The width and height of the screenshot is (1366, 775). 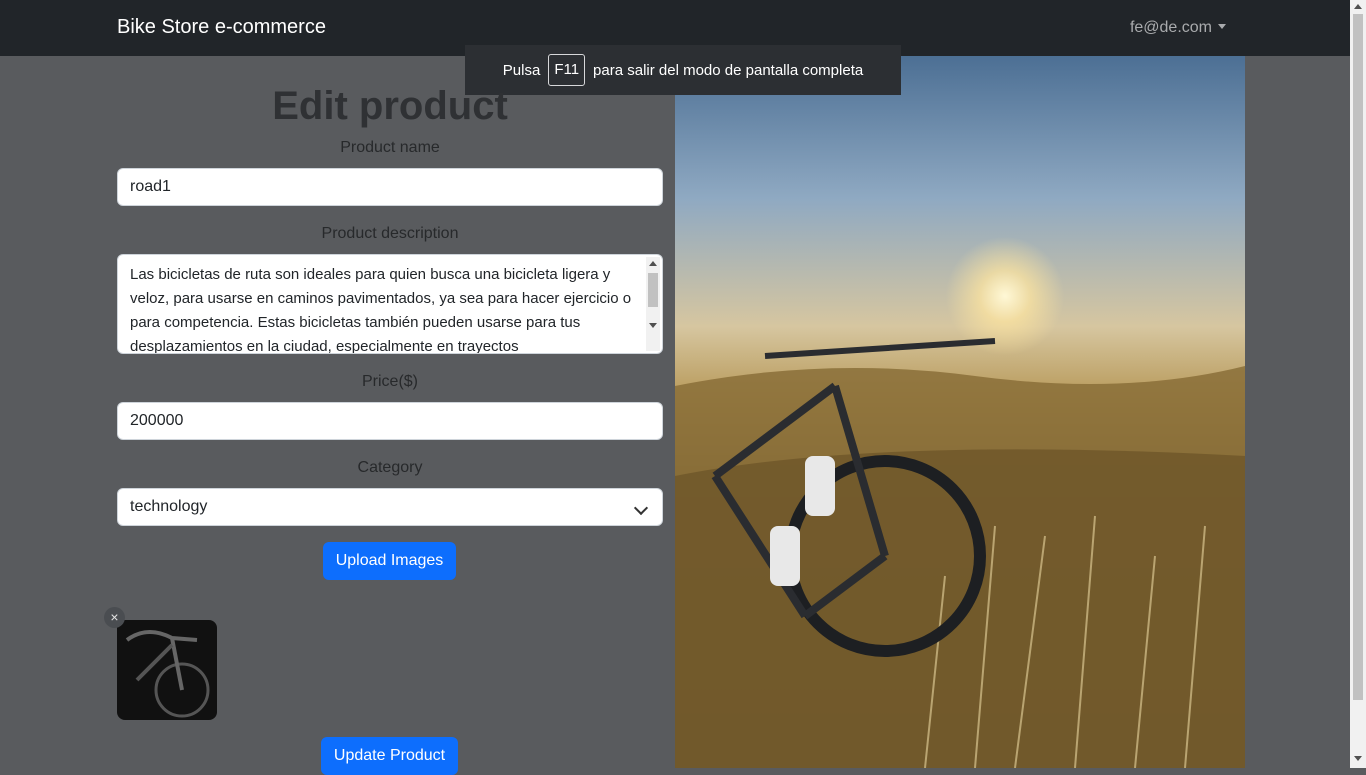 I want to click on textarea-scrollbar, so click(x=653, y=304).